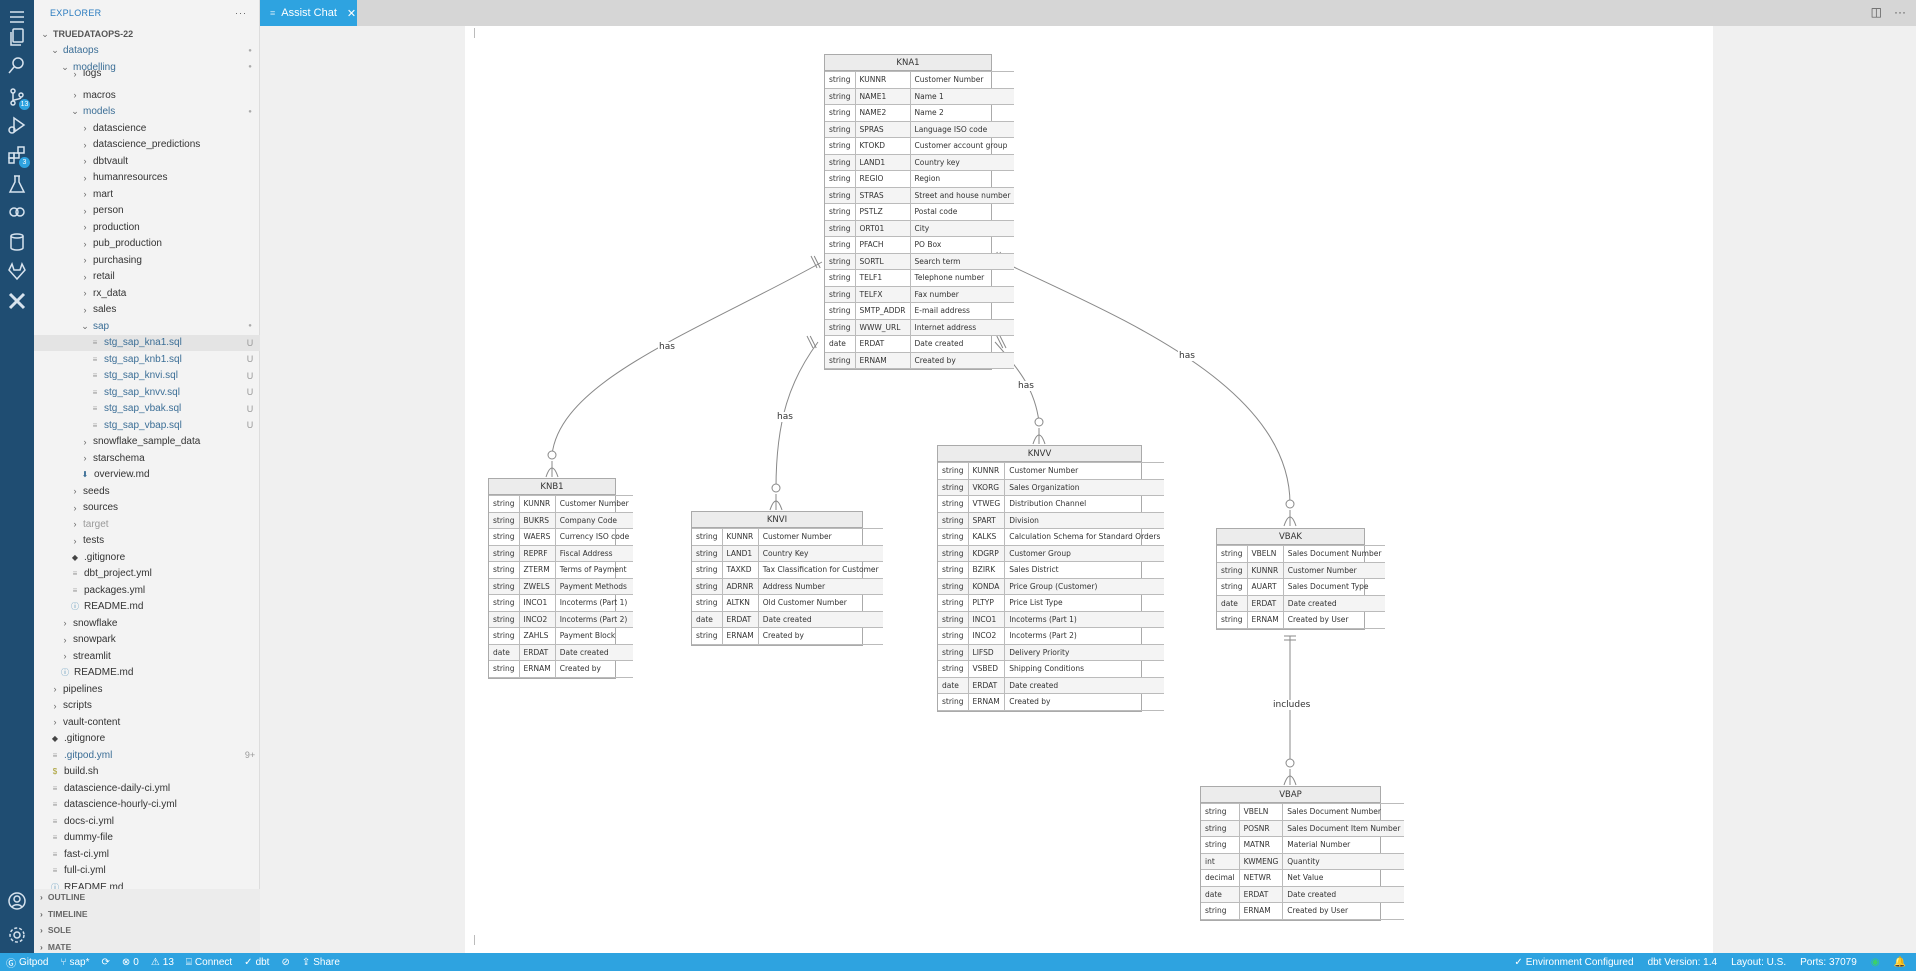 This screenshot has width=1916, height=971. Describe the element at coordinates (147, 376) in the screenshot. I see `tree-file: ≡ stg_sap_knvi.sql U` at that location.